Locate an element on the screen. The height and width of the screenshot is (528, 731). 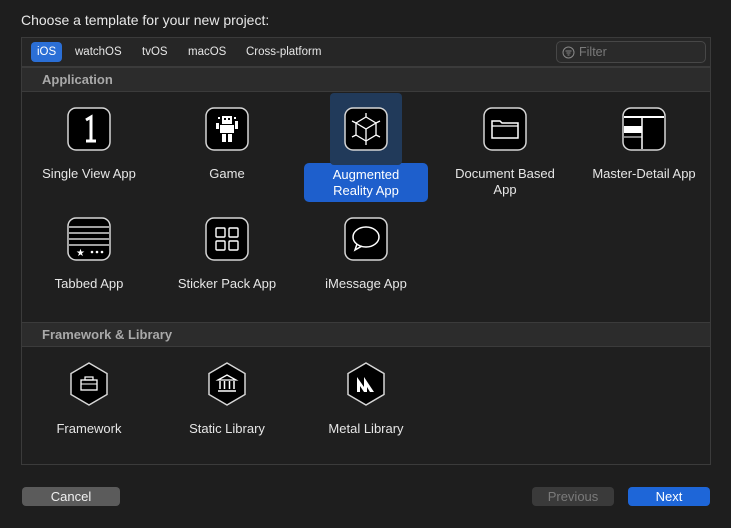
single-view-icon is located at coordinates (89, 129).